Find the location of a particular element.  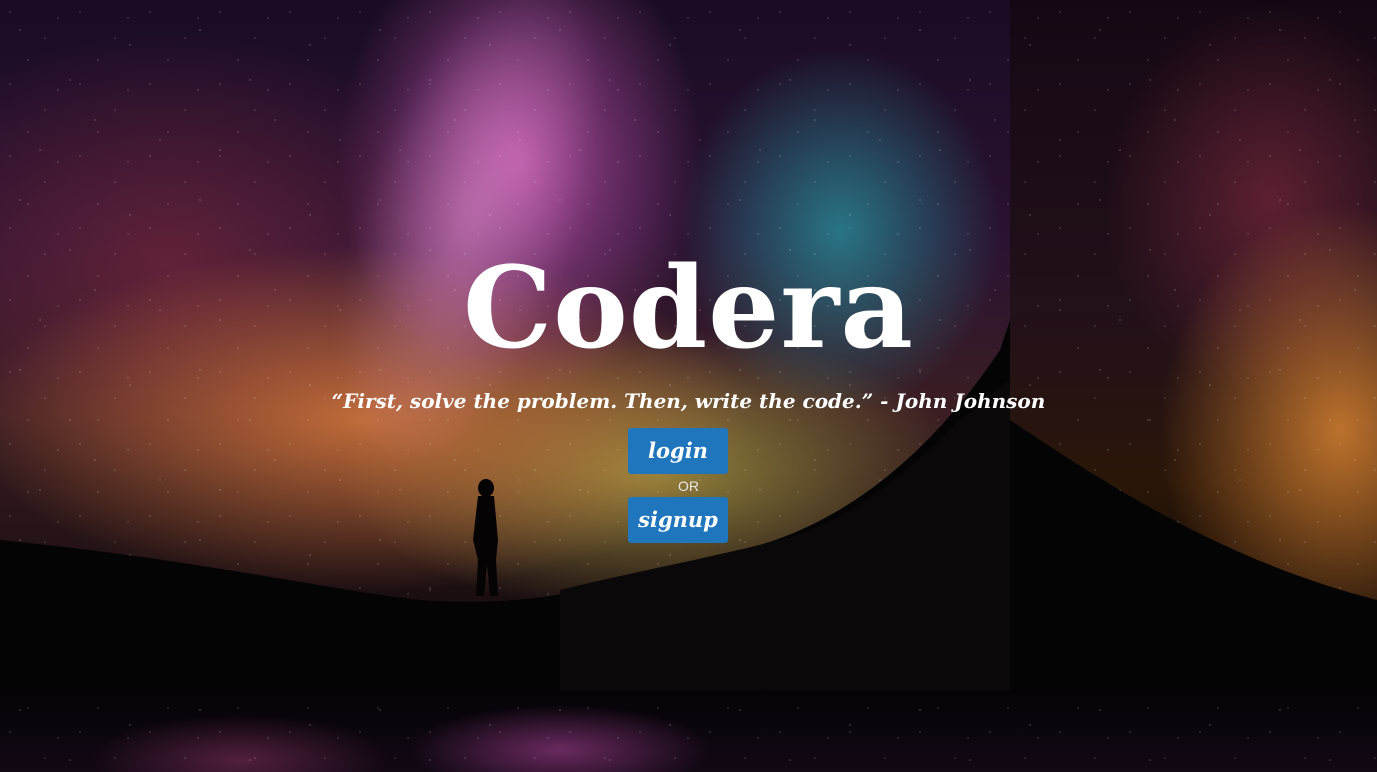

or-separator: OR is located at coordinates (688, 486).